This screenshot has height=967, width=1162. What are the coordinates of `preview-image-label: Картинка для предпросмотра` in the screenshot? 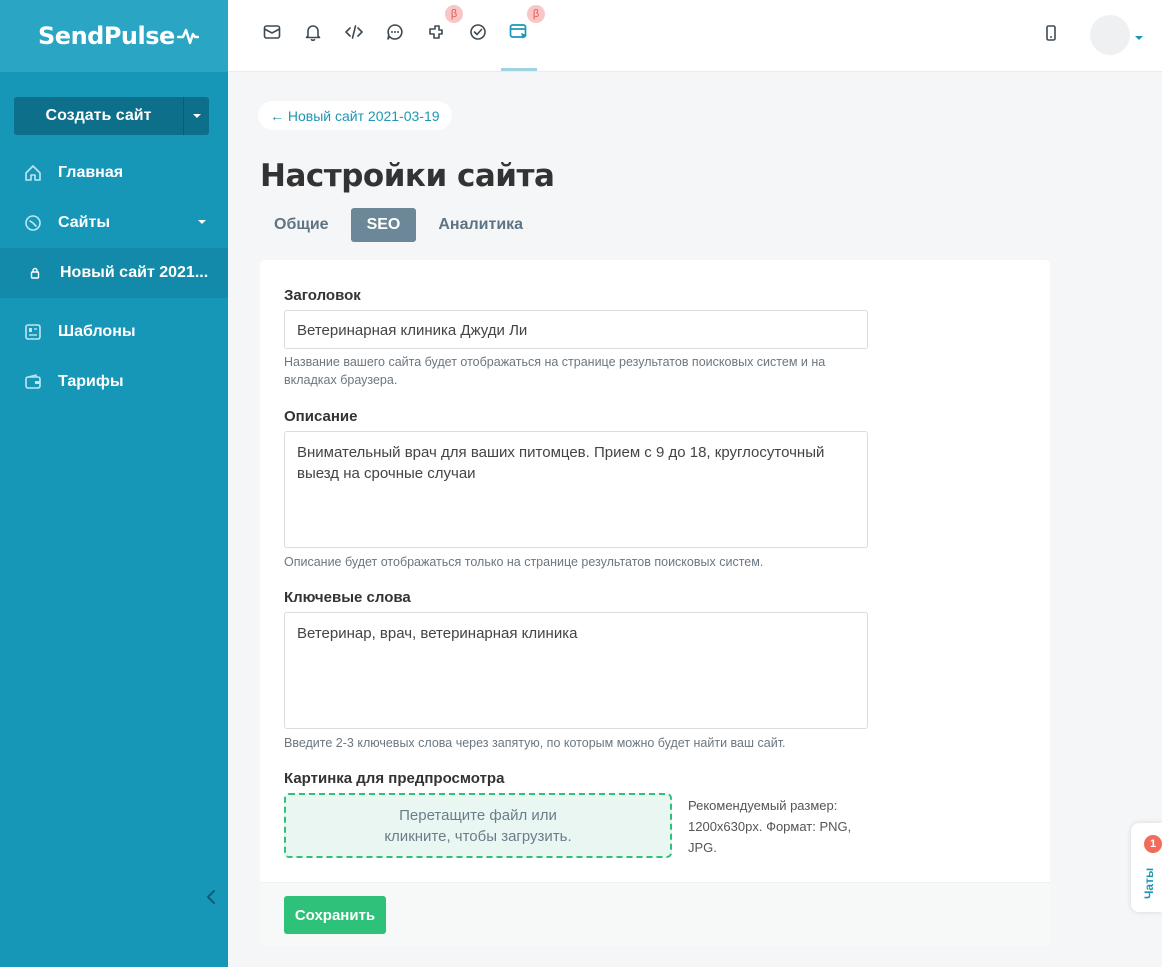 It's located at (394, 778).